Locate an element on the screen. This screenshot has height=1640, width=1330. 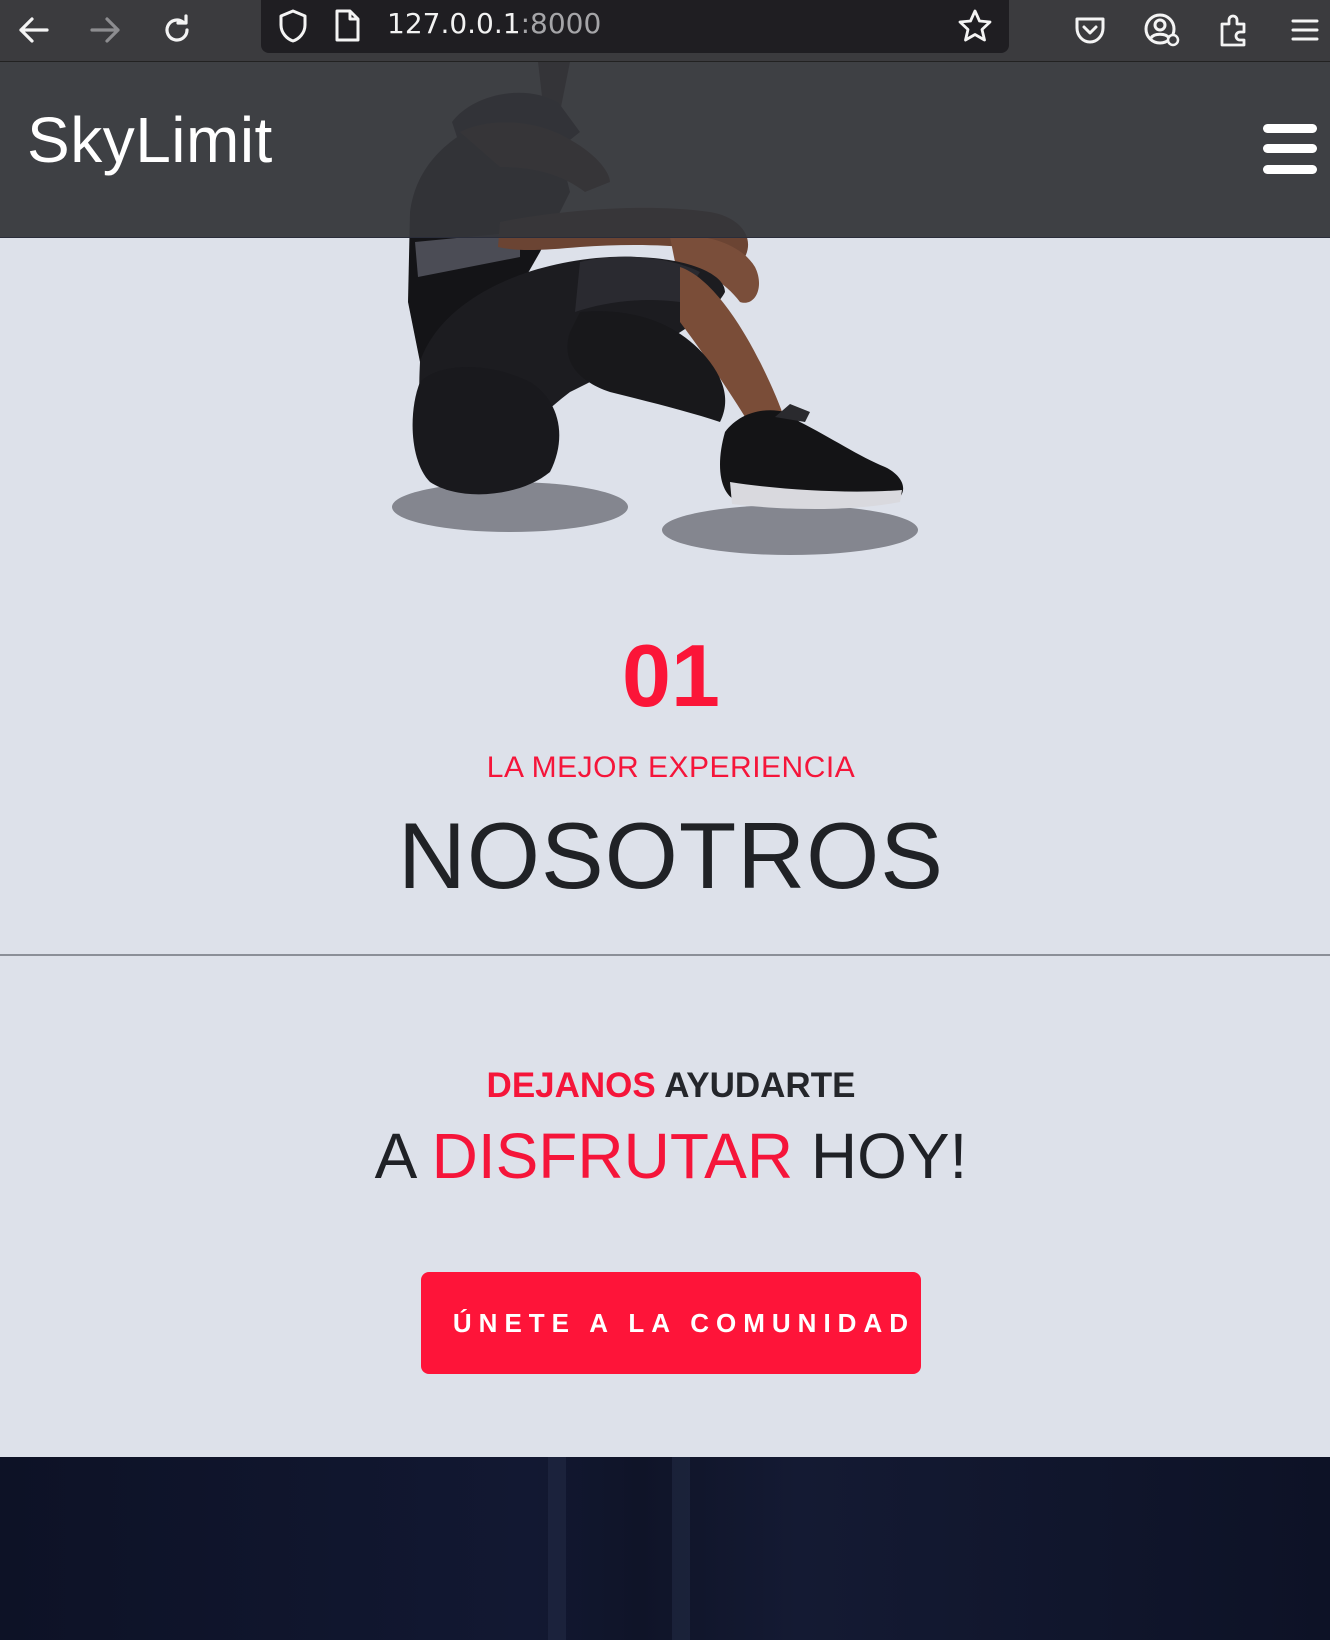
extensions-icon is located at coordinates (1233, 30).